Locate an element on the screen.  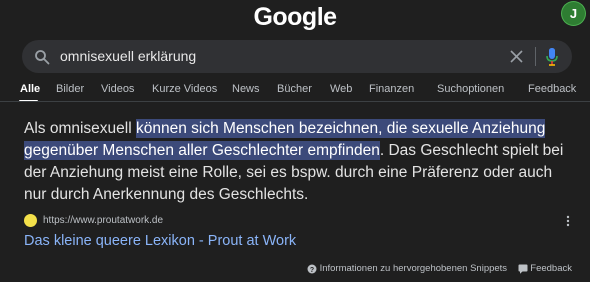
snippet-before: Als omnisexuell is located at coordinates (80, 128).